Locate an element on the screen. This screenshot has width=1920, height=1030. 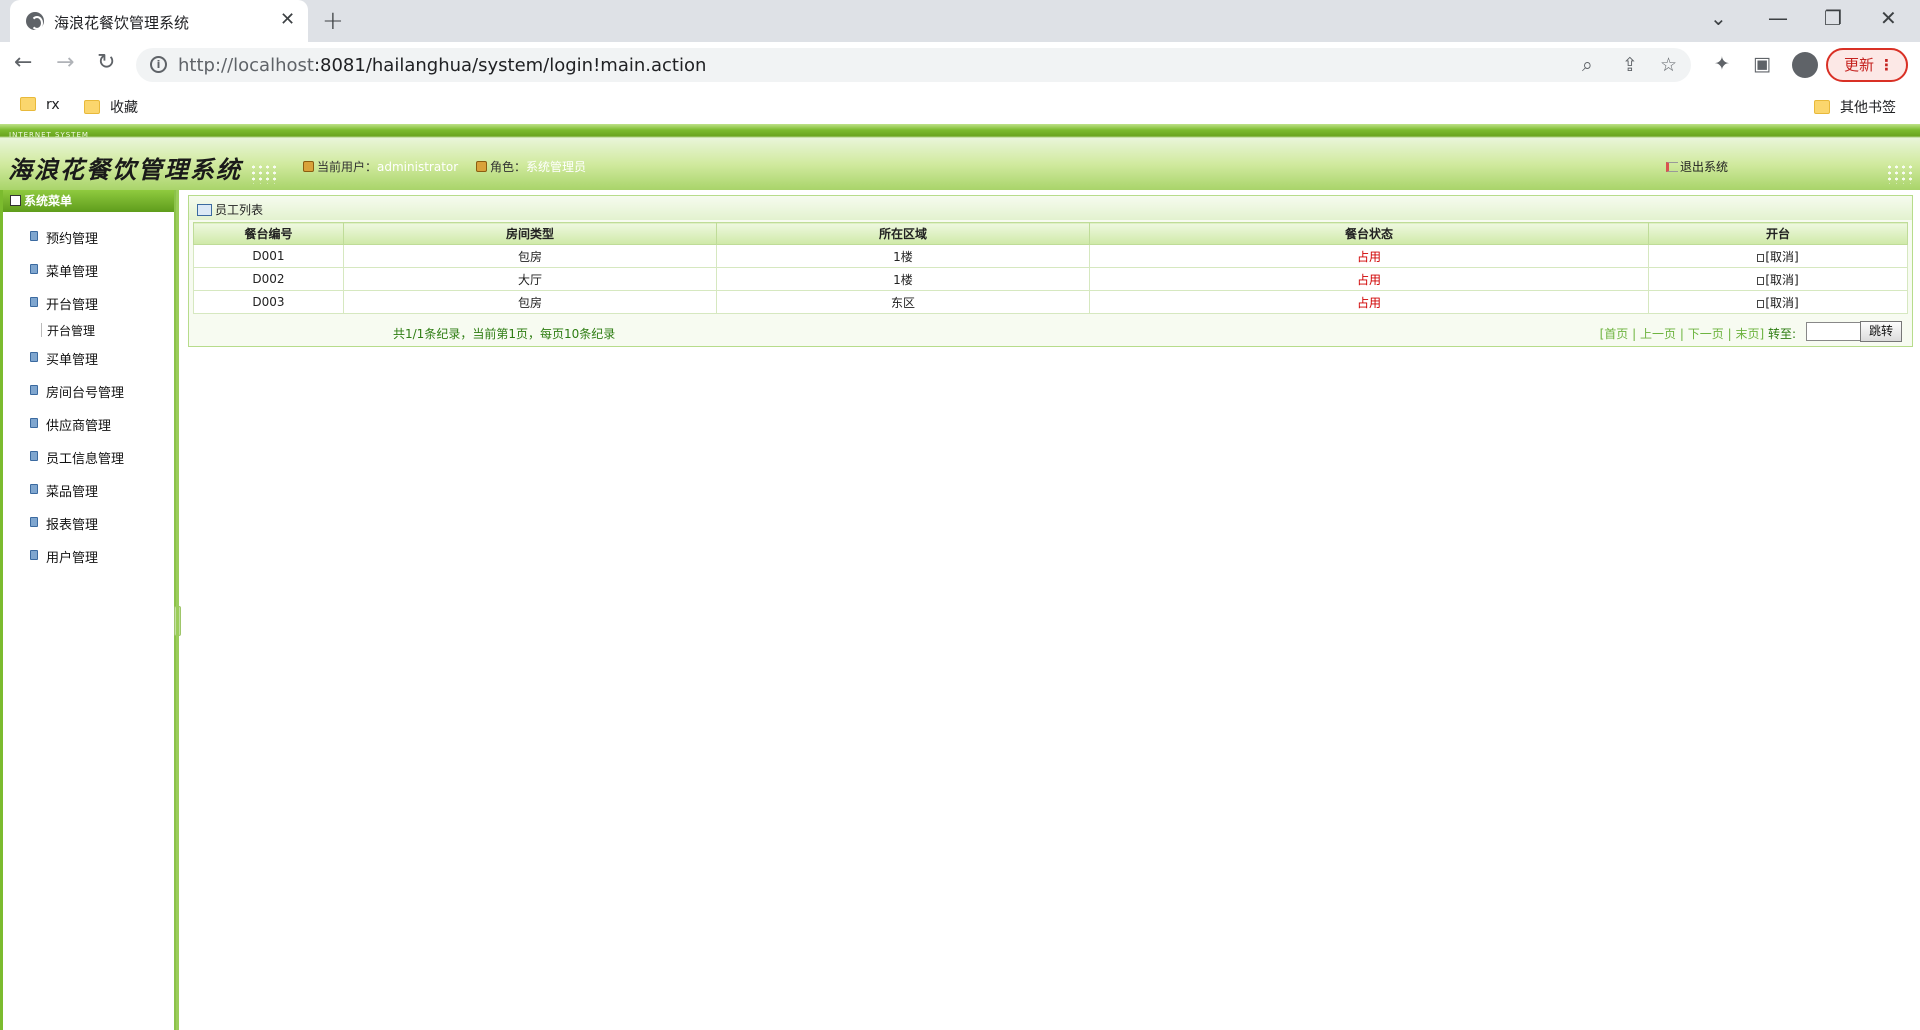
logout-icon is located at coordinates (1672, 167).